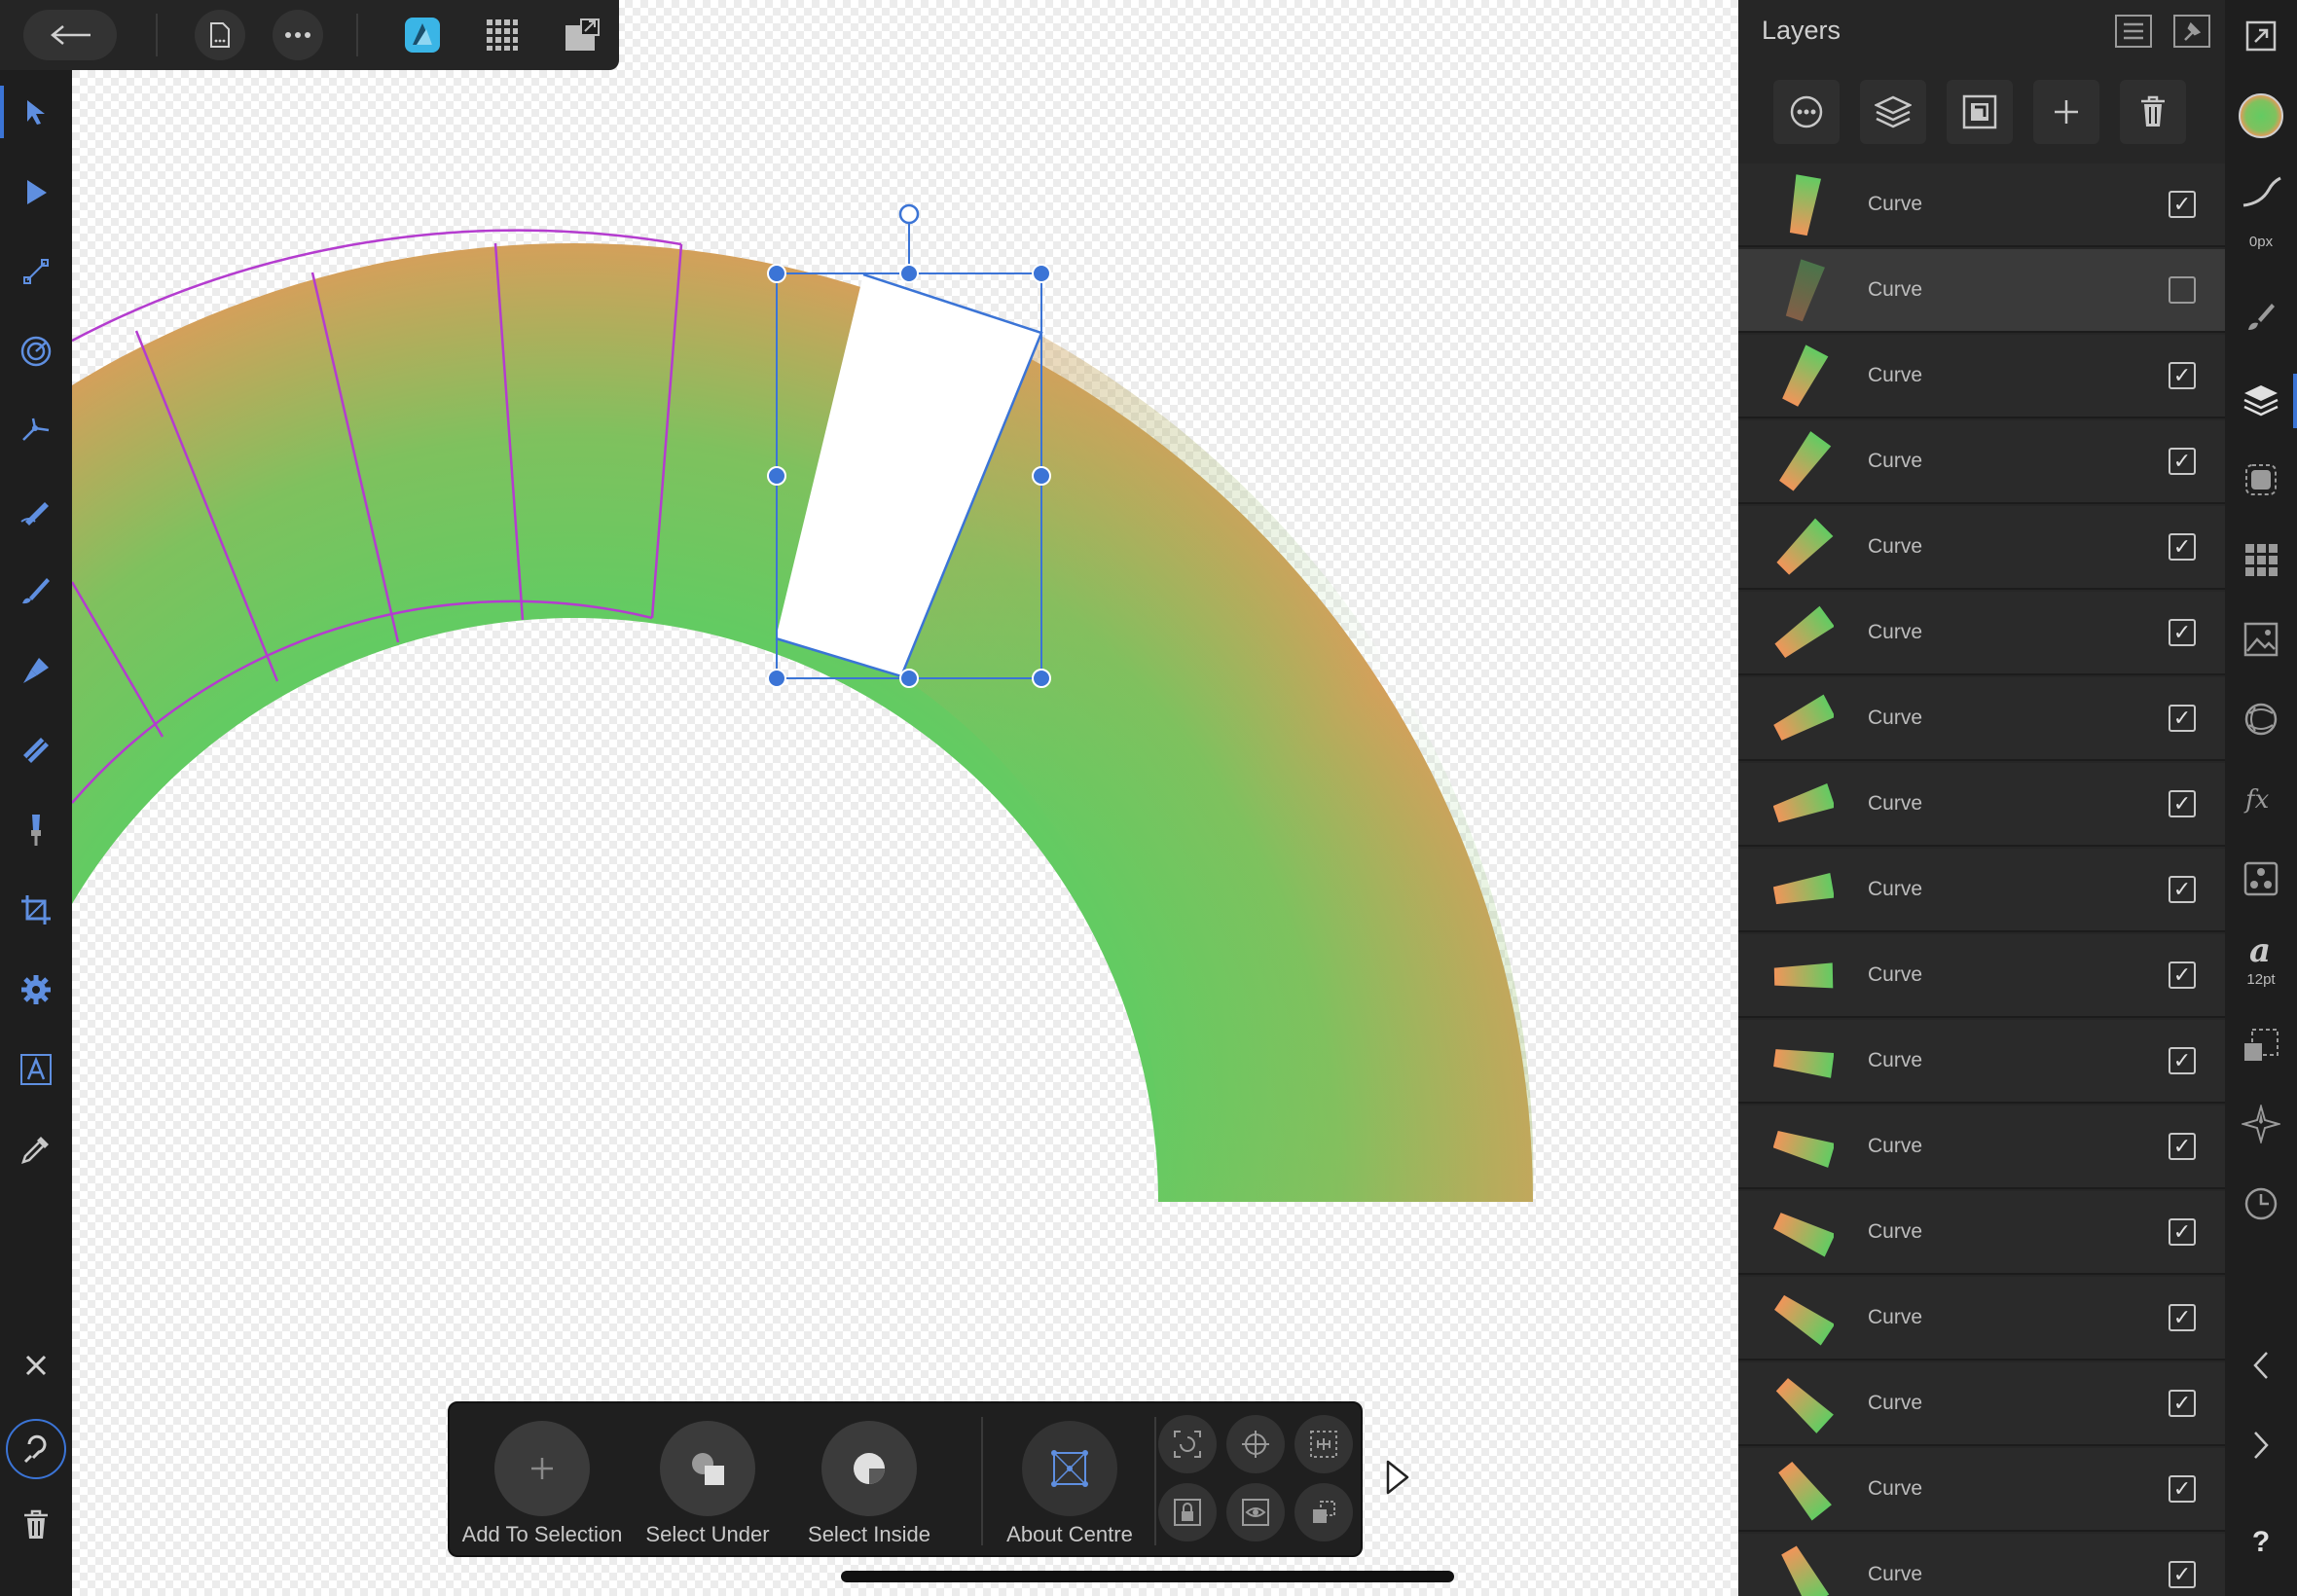 The image size is (2297, 1596). Describe the element at coordinates (1893, 112) in the screenshot. I see `layer-stack-button` at that location.